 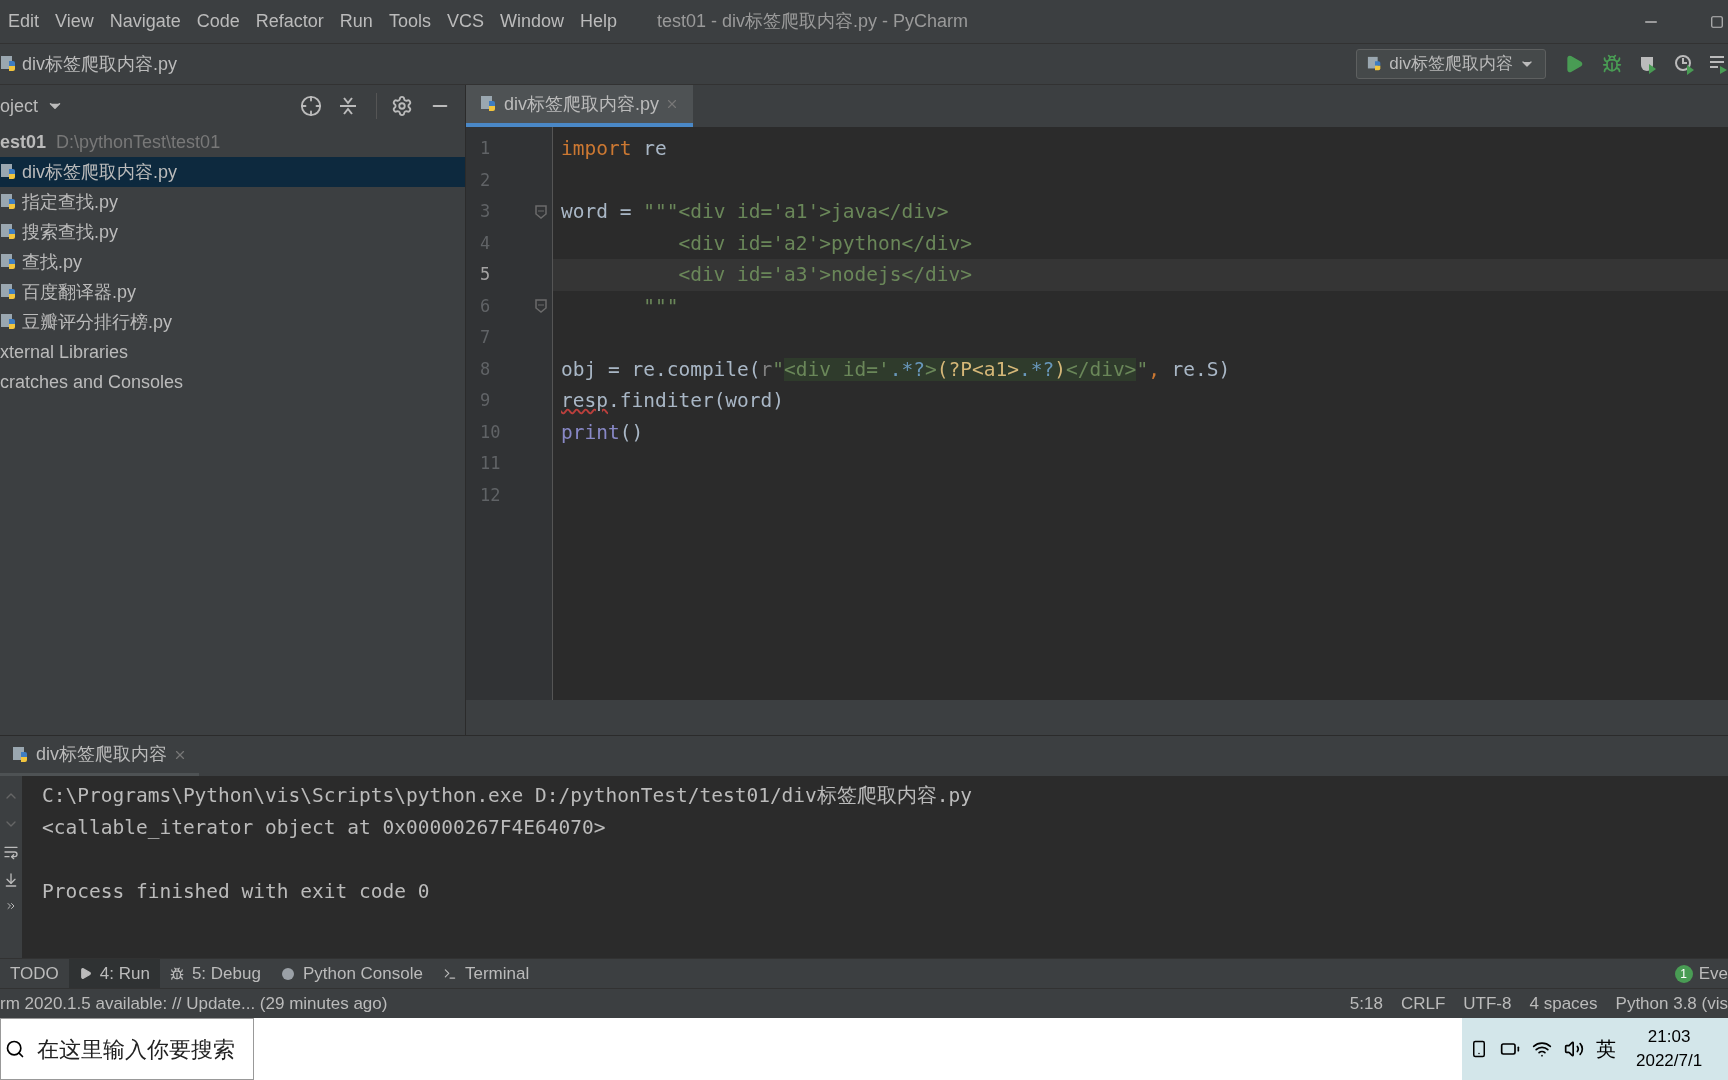 I want to click on taskbar-search-field: 在这里输入你要搜索, so click(x=127, y=1049).